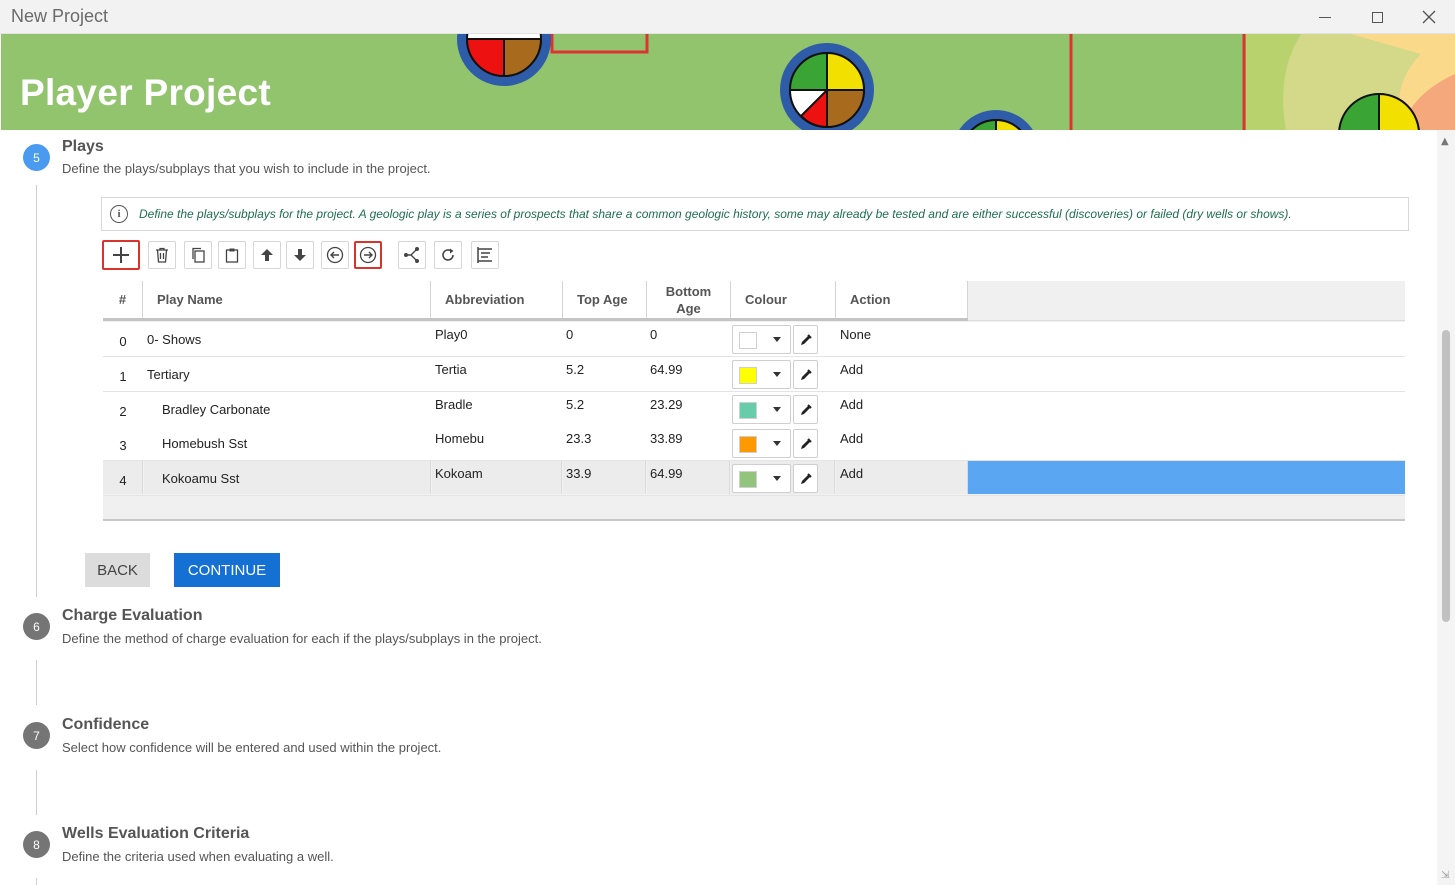  What do you see at coordinates (227, 570) in the screenshot?
I see `continue-button: CONTINUE` at bounding box center [227, 570].